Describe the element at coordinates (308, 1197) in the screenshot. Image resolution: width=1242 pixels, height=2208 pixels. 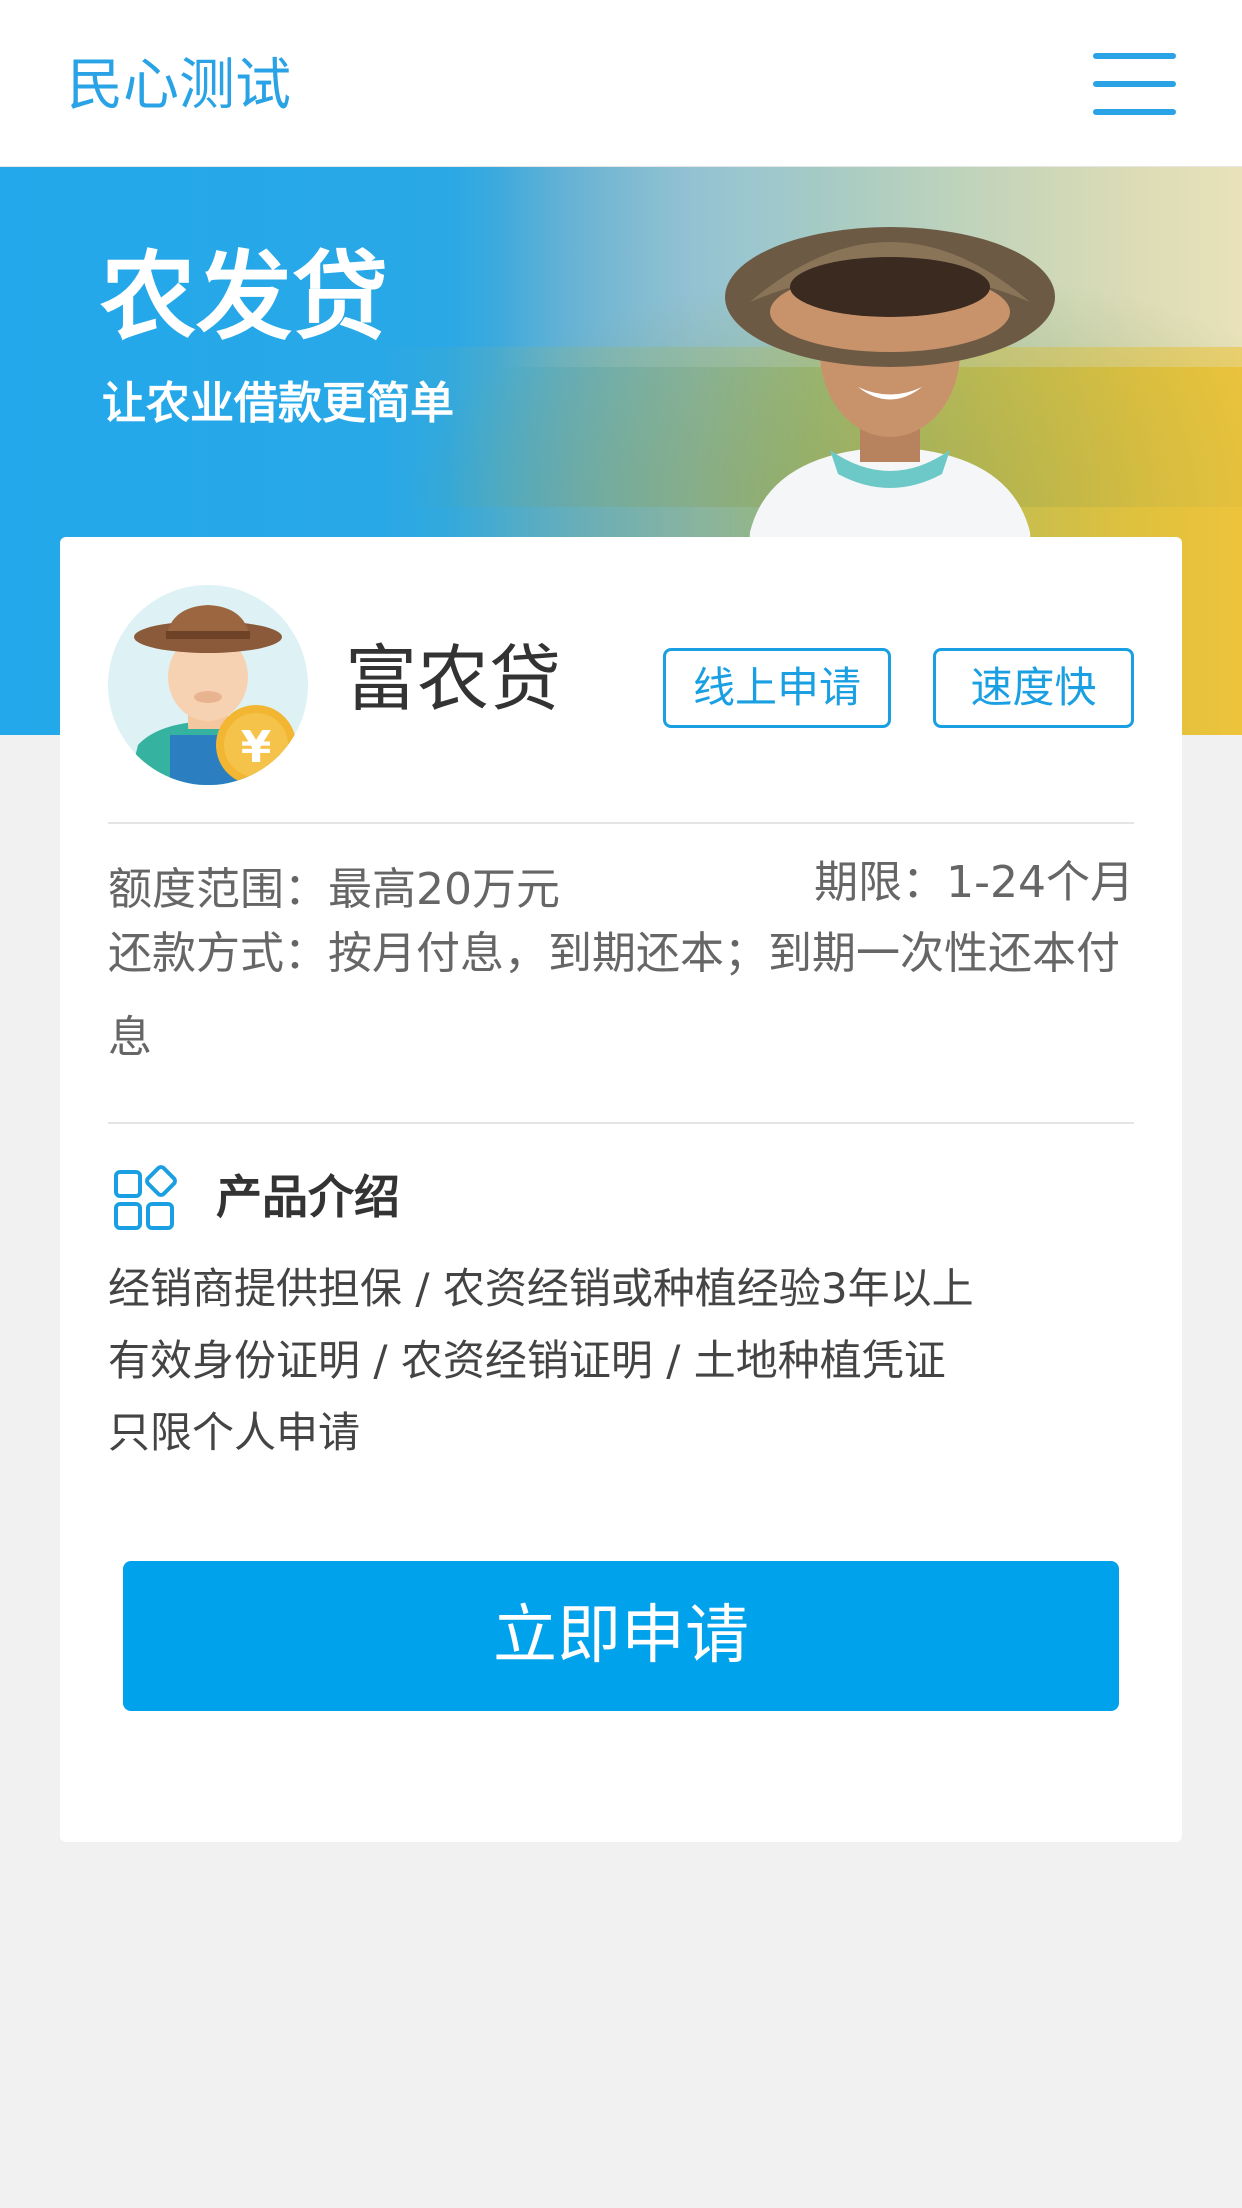
I see `intro-title: 产品介绍` at that location.